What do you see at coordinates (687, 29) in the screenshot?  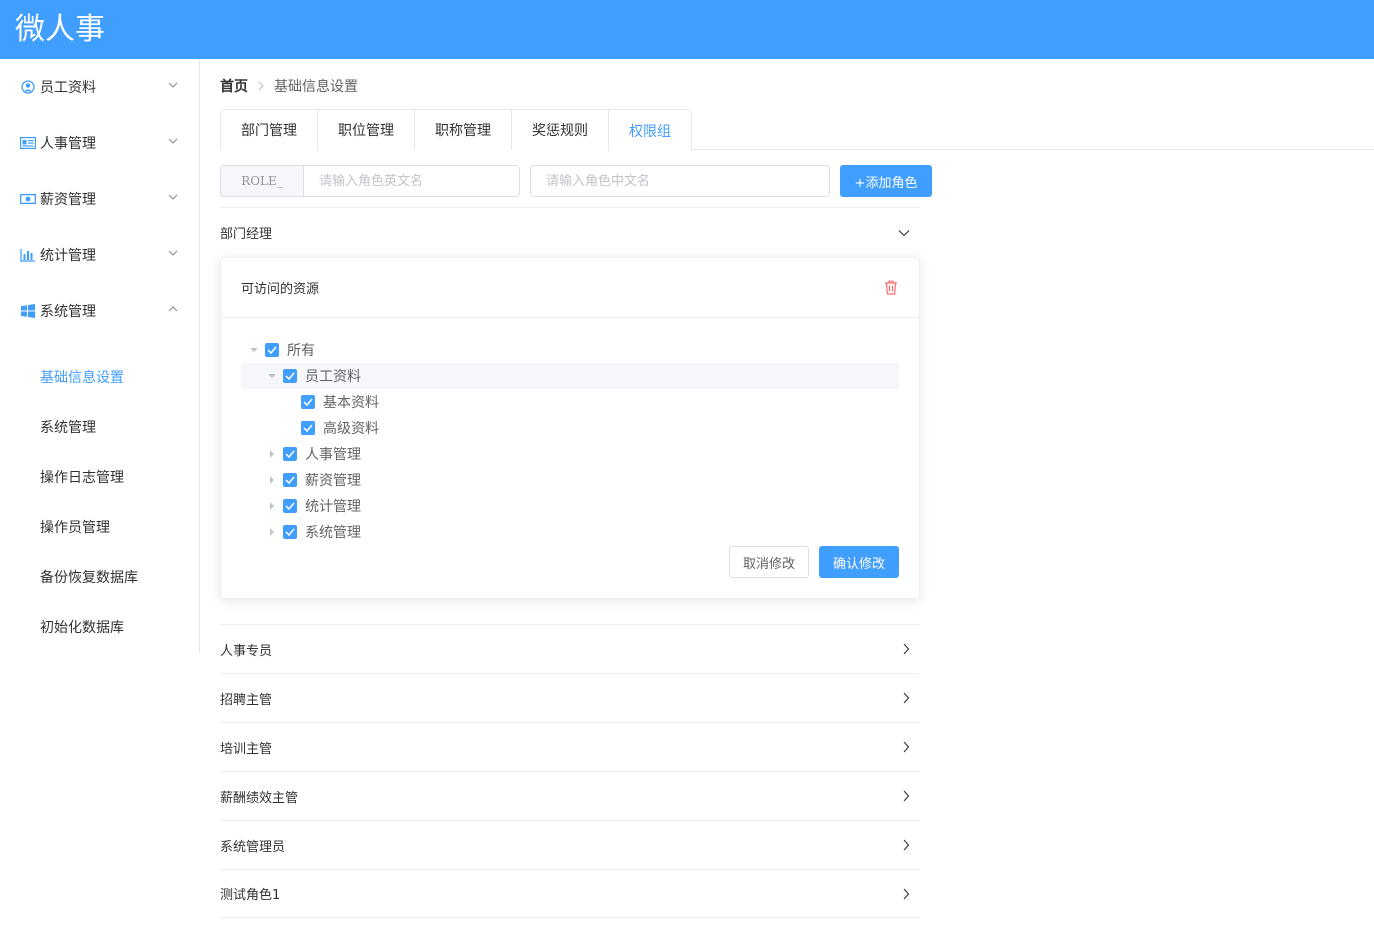 I see `top-bar: 微人事` at bounding box center [687, 29].